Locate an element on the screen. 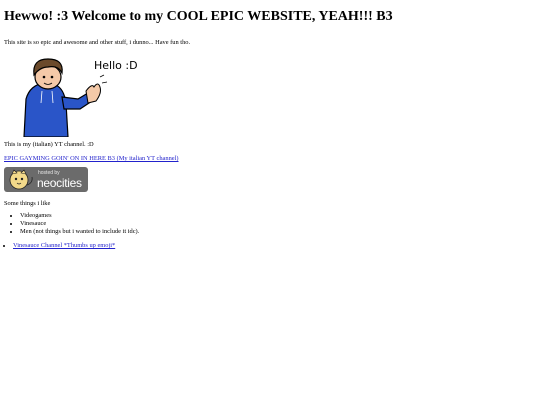 The image size is (540, 414). list-item: Vinesauce Channel *Thumbs up emoji* is located at coordinates (274, 246).